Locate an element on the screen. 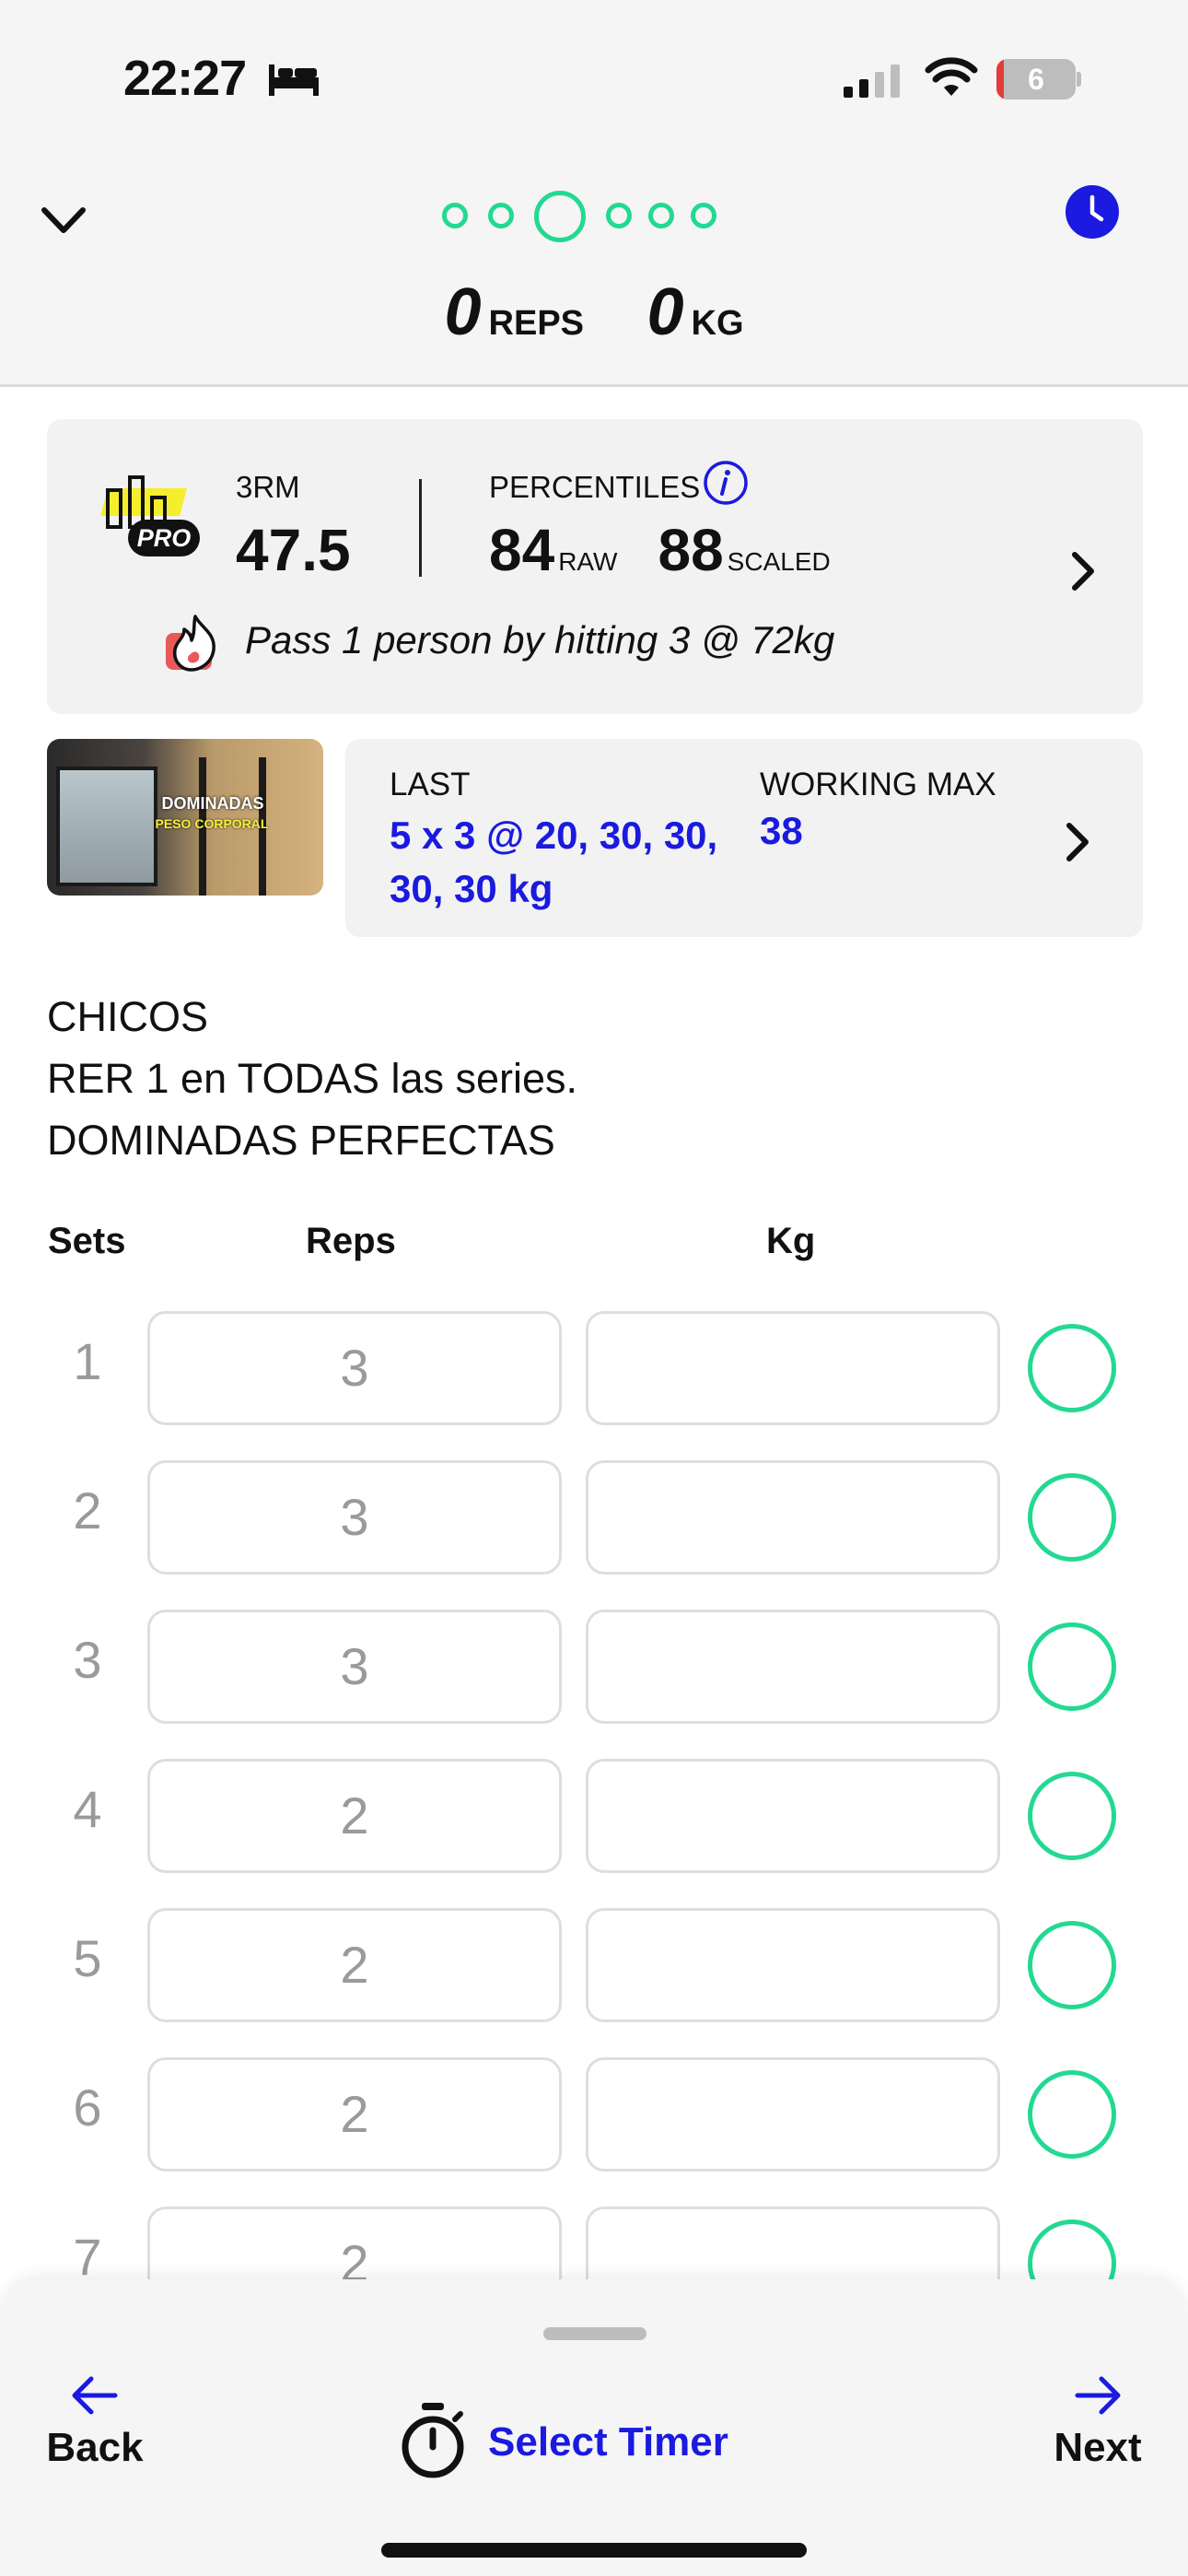  set-row: 5 2 is located at coordinates (594, 1968).